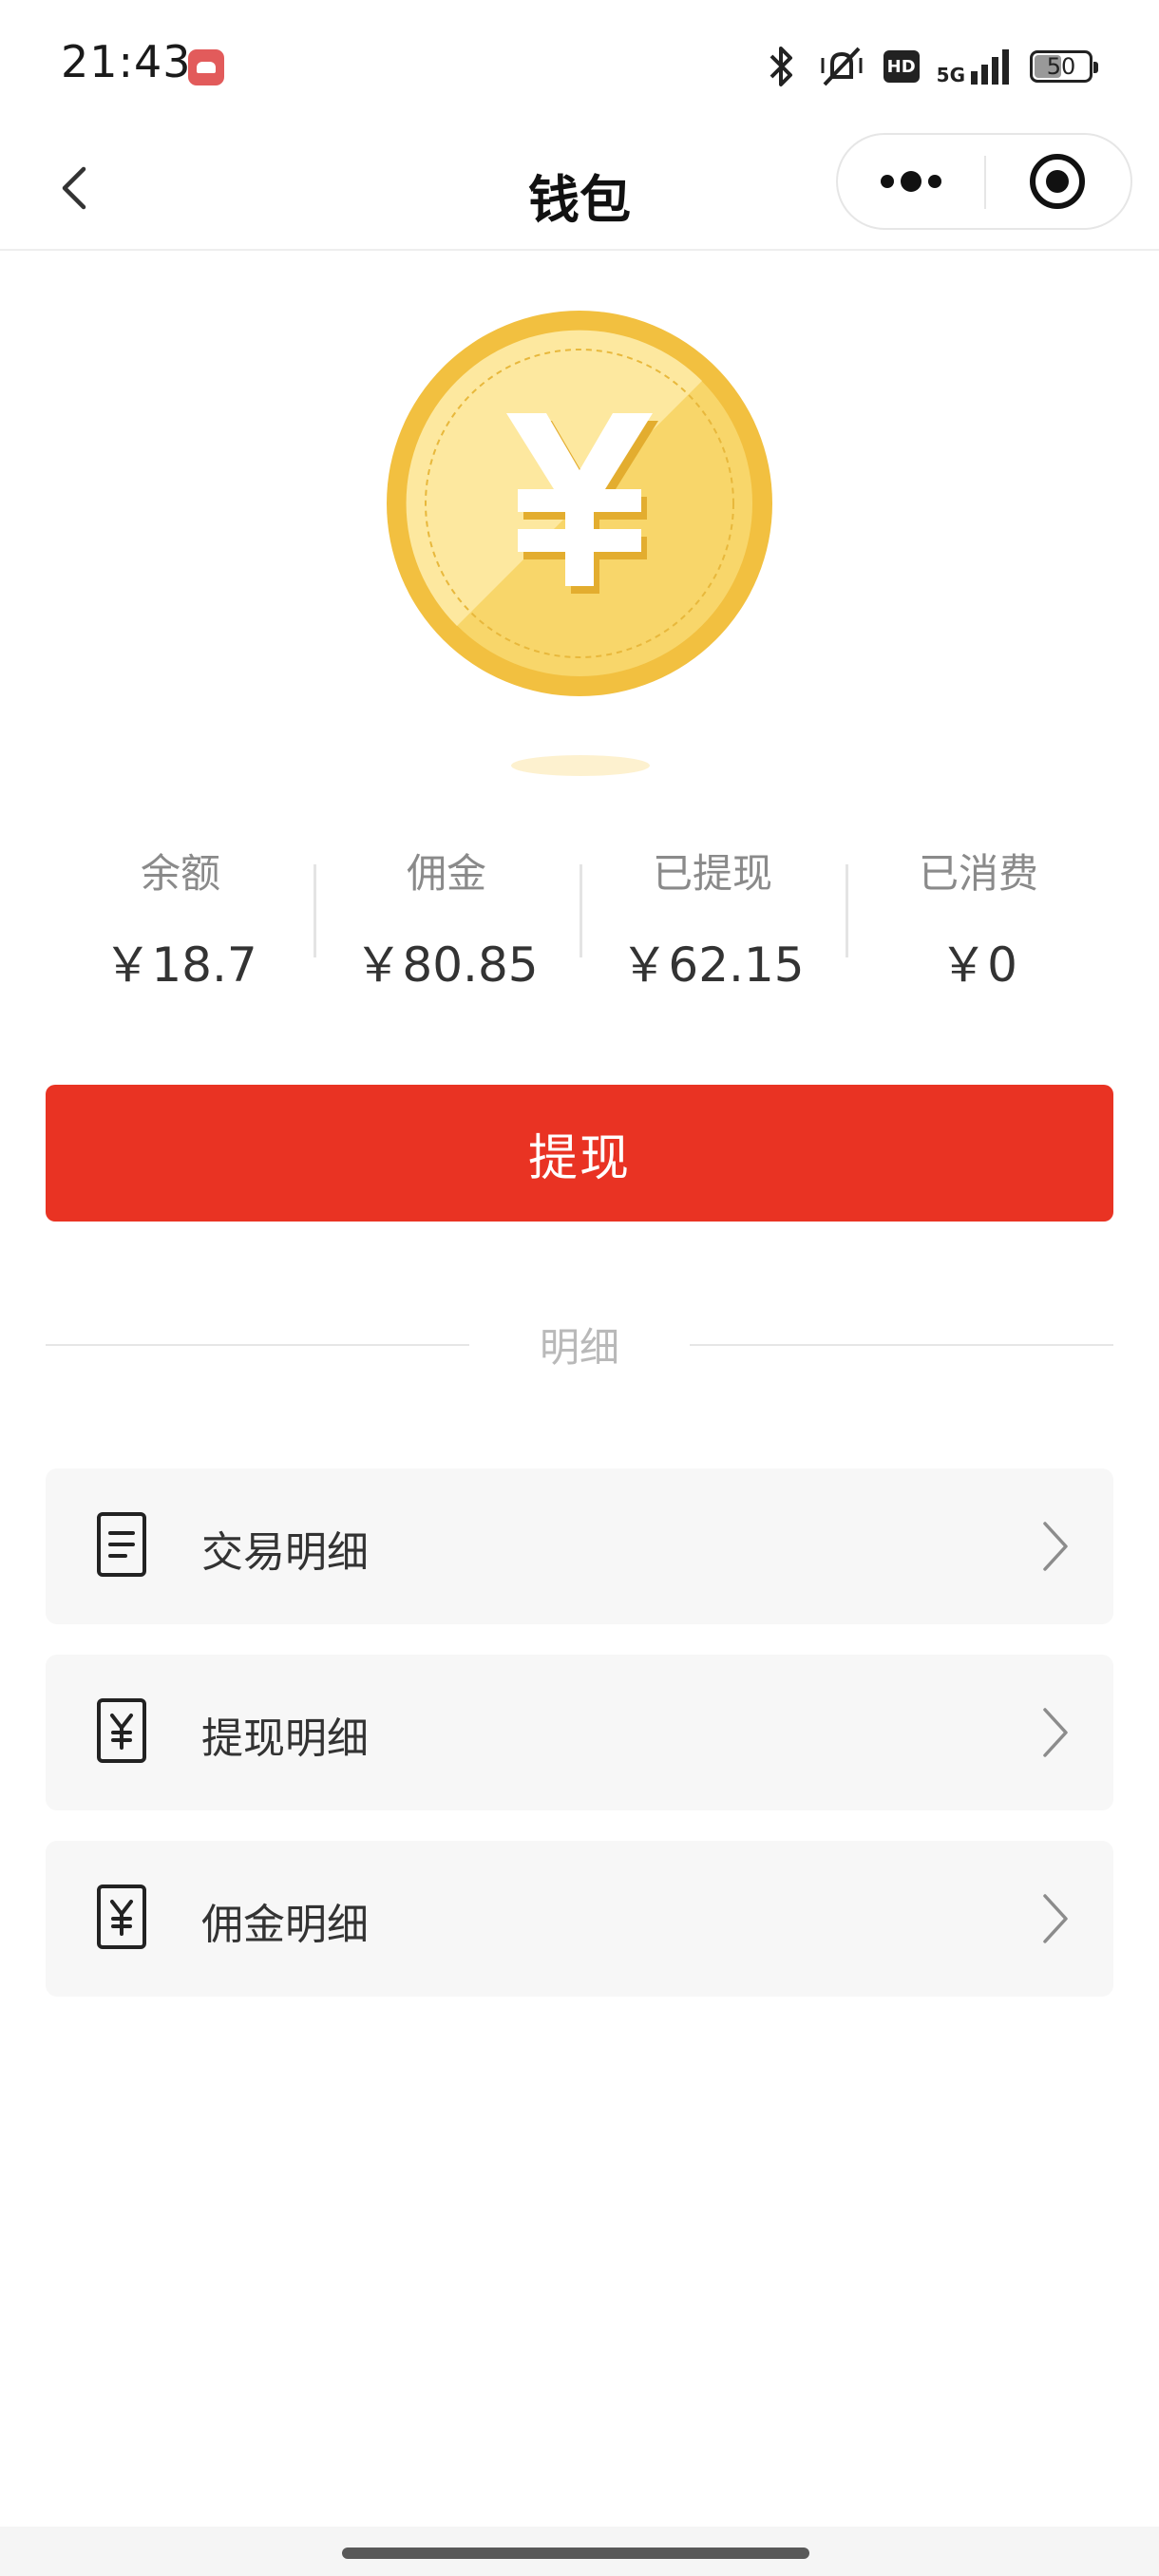 The height and width of the screenshot is (2576, 1159). Describe the element at coordinates (447, 916) in the screenshot. I see `stat-commission: 佣金 ￥80.85` at that location.